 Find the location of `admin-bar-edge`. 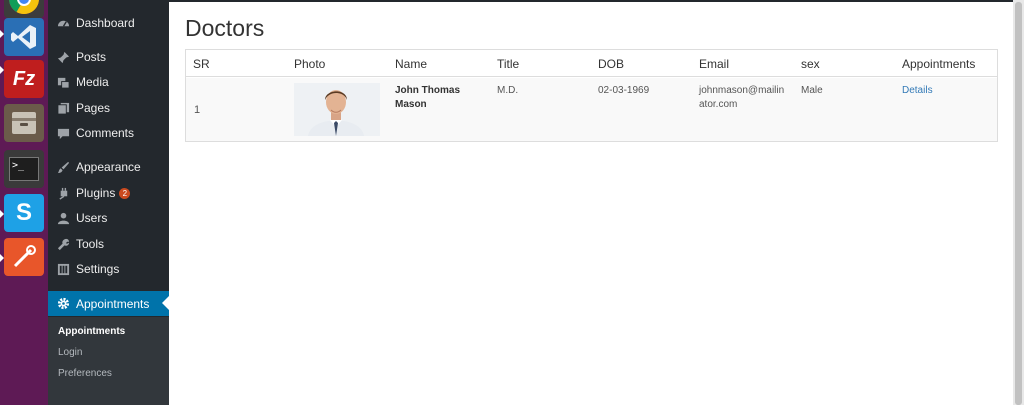

admin-bar-edge is located at coordinates (592, 1).